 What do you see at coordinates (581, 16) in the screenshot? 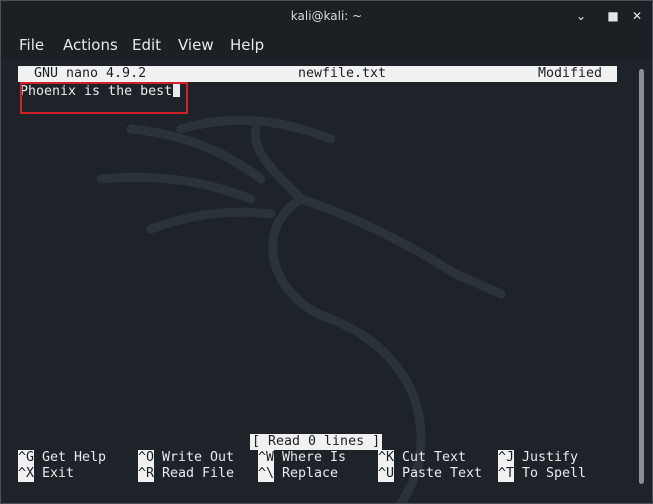
I see `minimize-icon: ⌄` at bounding box center [581, 16].